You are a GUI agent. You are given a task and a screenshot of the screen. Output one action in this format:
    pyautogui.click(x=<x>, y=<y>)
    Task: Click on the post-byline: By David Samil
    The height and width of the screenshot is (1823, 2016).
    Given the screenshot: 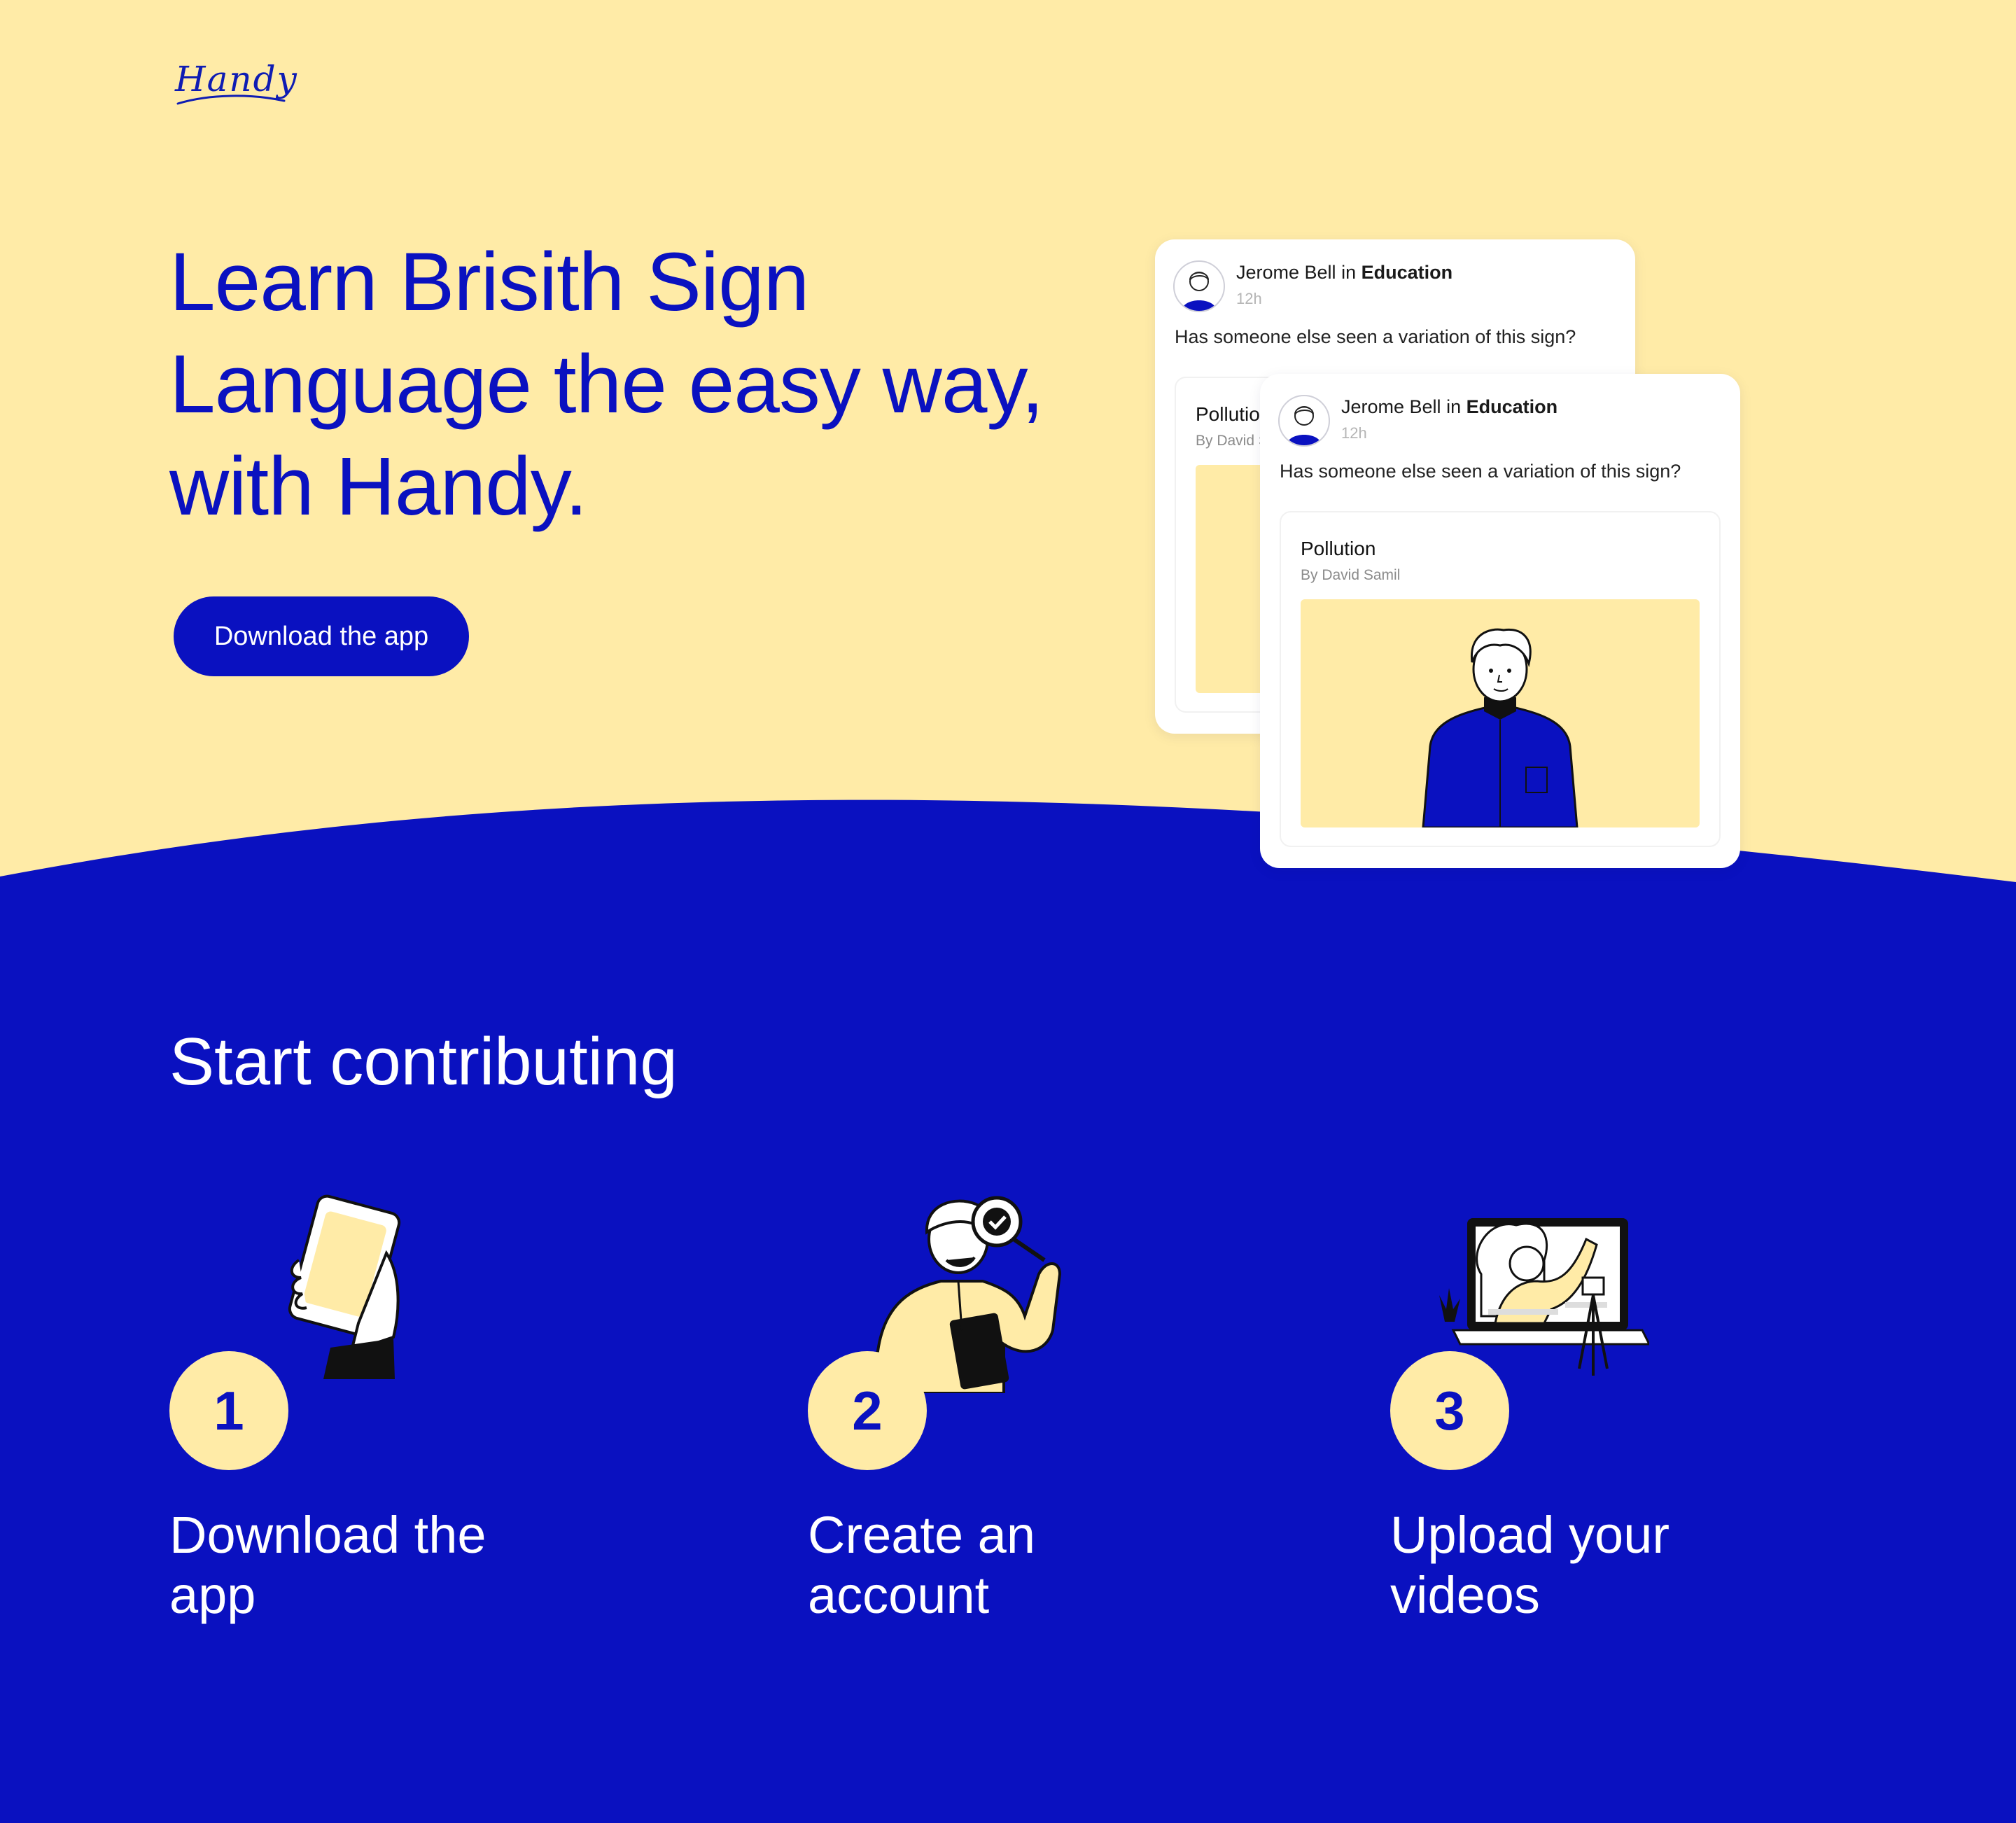 What is the action you would take?
    pyautogui.click(x=1351, y=575)
    